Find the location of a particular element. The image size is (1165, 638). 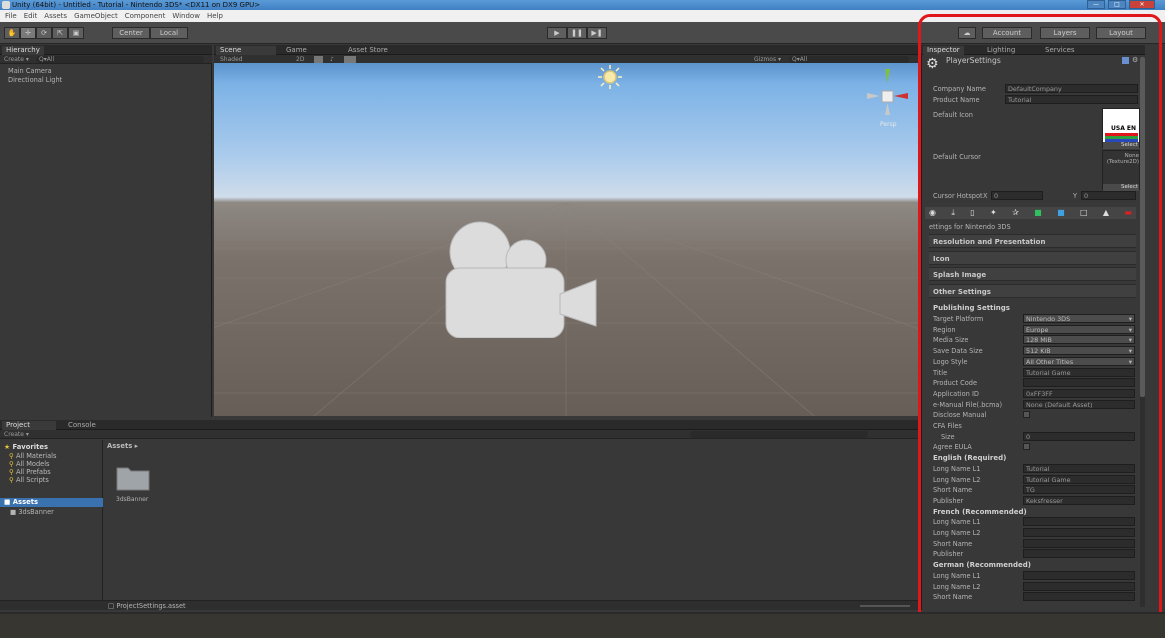

hierarchy-search-input: Q▾All is located at coordinates (120, 59).